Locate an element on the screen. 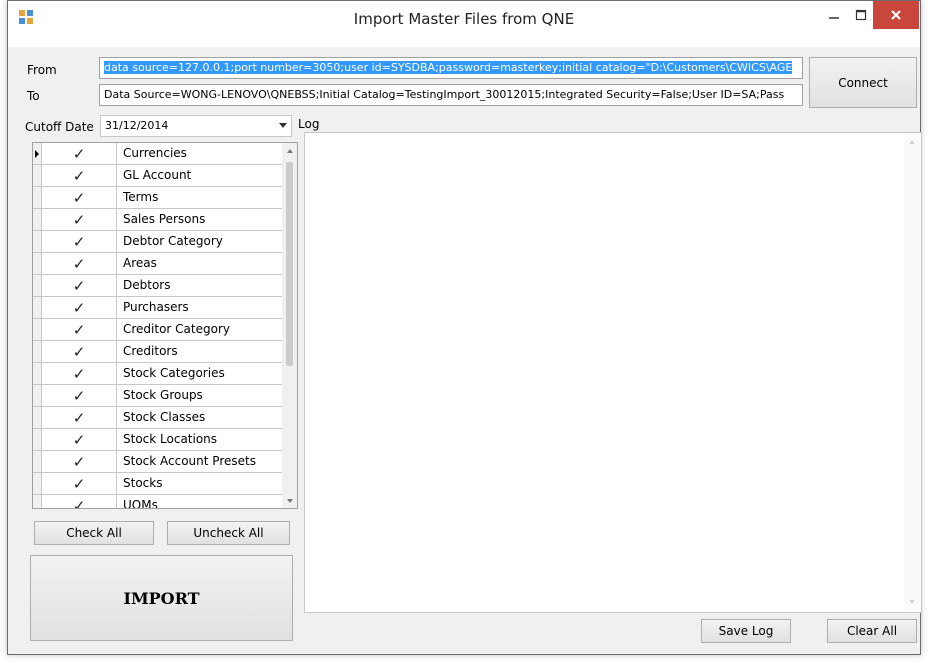 This screenshot has height=667, width=930. row-file-name: Creditors is located at coordinates (200, 352).